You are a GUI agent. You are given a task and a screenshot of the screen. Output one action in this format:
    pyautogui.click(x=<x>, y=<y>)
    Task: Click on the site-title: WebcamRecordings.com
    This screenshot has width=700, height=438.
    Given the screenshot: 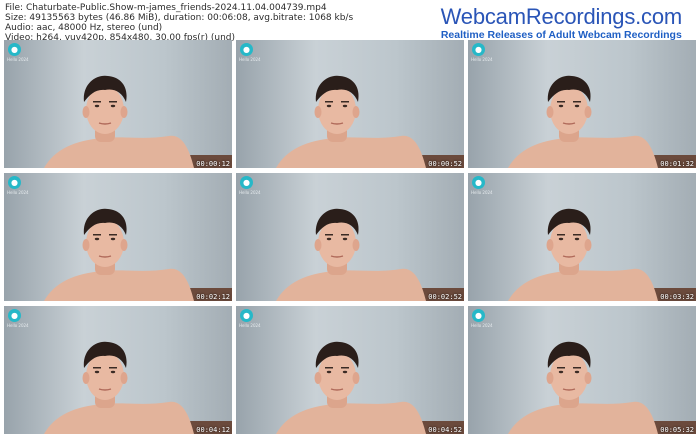 What is the action you would take?
    pyautogui.click(x=561, y=16)
    